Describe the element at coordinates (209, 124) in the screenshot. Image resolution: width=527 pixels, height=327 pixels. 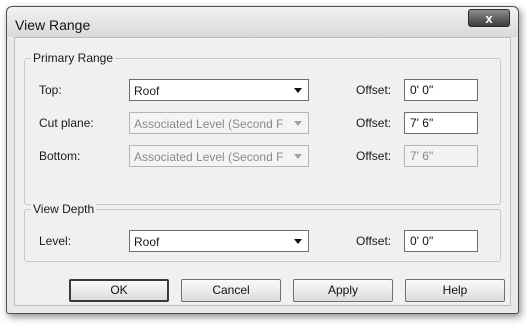
I see `cut-plane-level-value: Associated Level (Second F` at that location.